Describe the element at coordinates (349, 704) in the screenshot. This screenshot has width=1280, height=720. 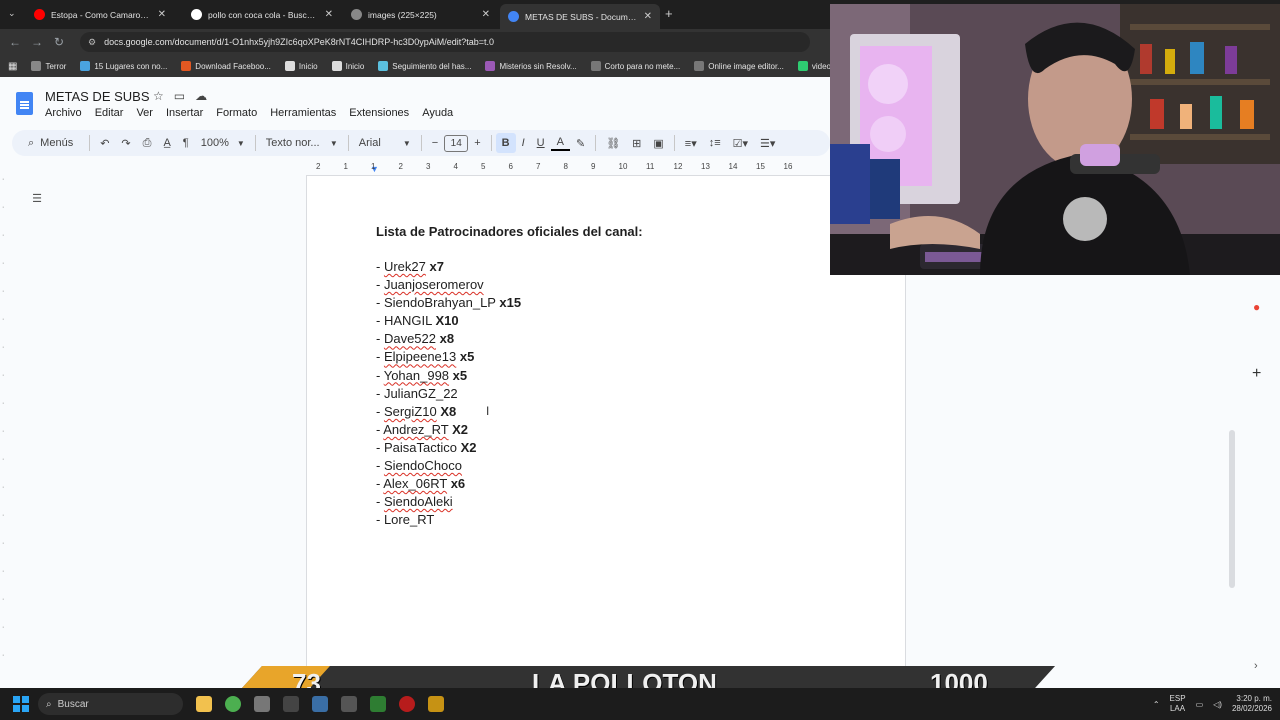
I see `calculator-icon` at that location.